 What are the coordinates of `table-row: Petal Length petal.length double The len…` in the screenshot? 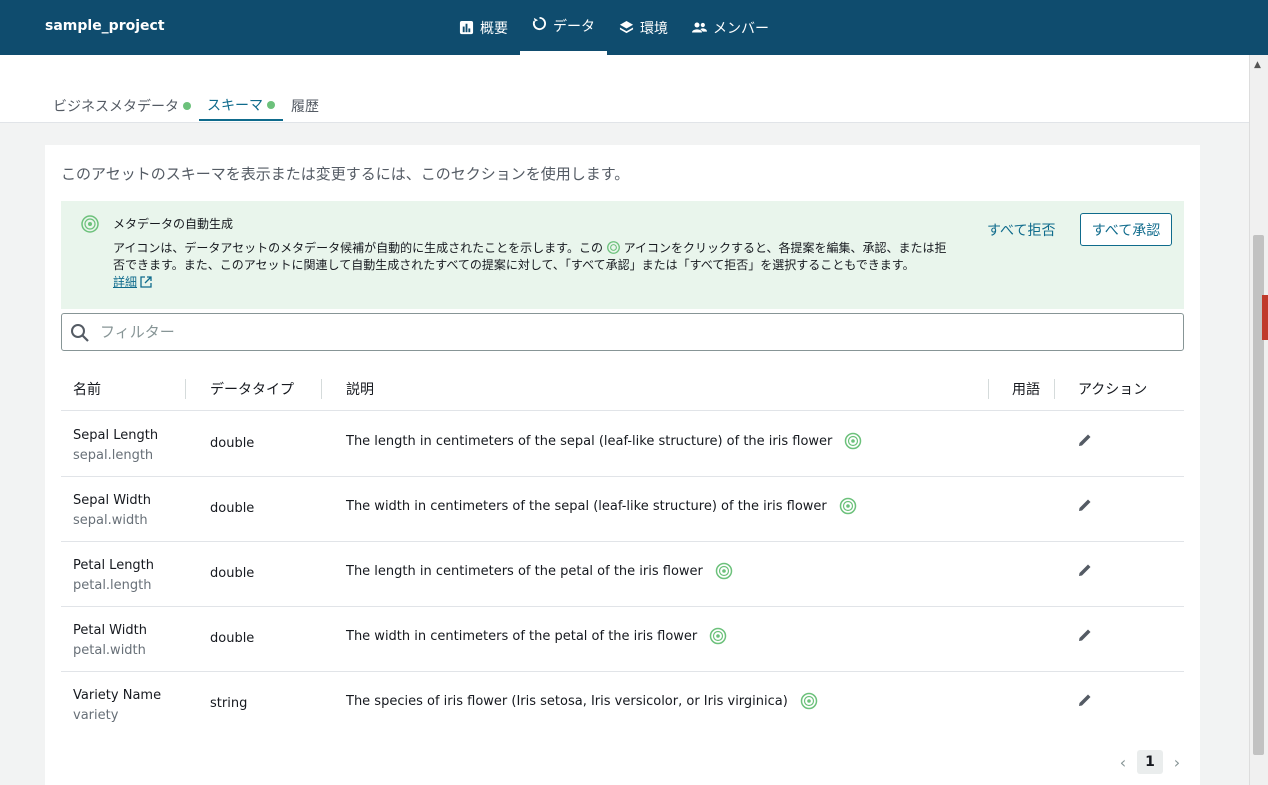 It's located at (622, 574).